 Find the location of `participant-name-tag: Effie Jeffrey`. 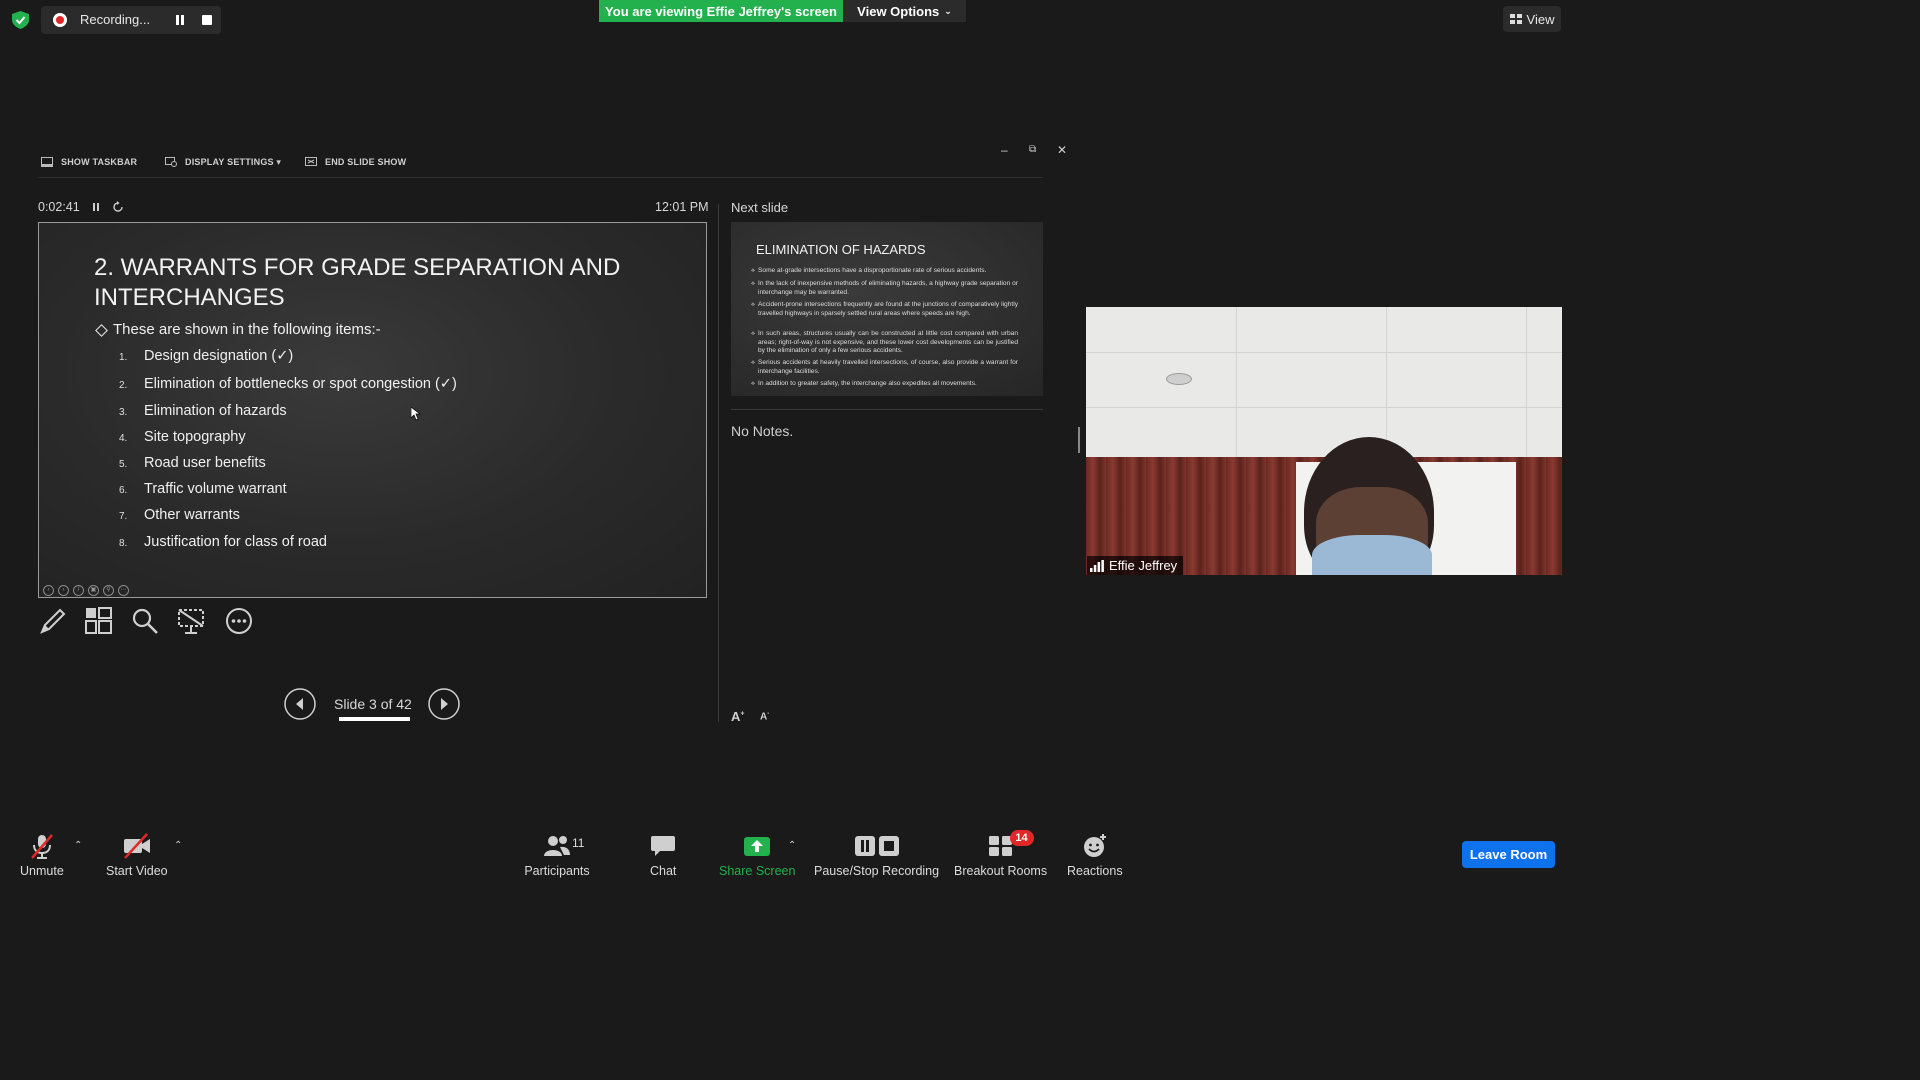

participant-name-tag: Effie Jeffrey is located at coordinates (1135, 565).